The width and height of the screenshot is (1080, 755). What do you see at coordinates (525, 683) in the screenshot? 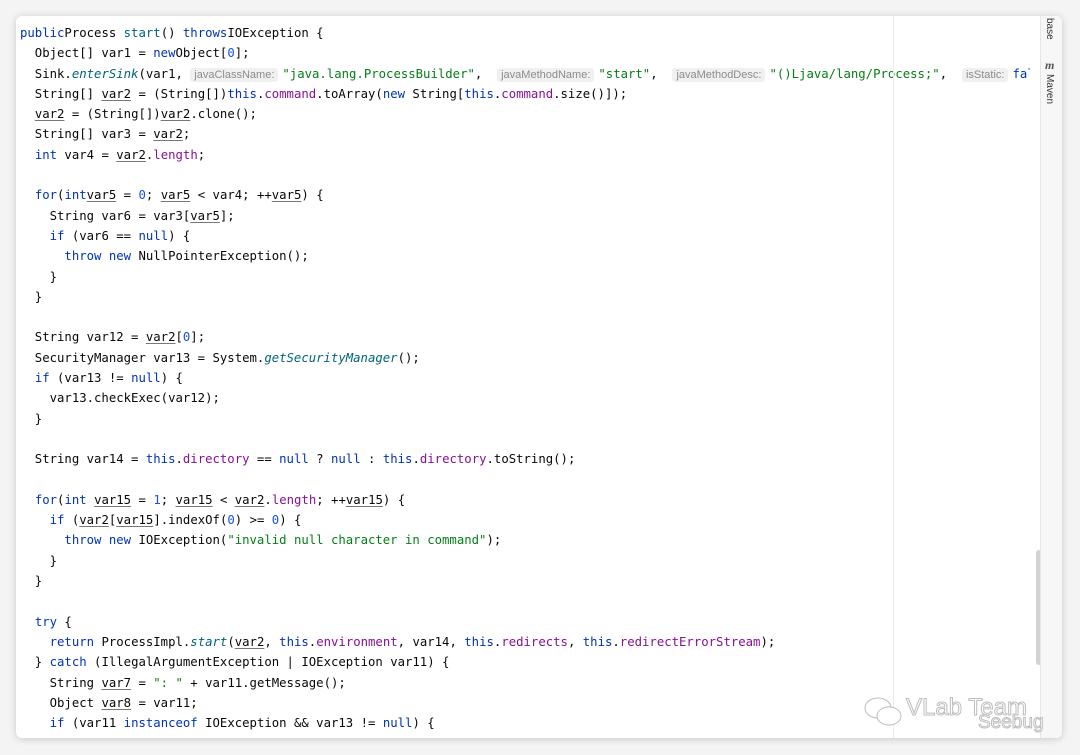
I see `code-line: String var7 = ": " + var11.getMessage();` at bounding box center [525, 683].